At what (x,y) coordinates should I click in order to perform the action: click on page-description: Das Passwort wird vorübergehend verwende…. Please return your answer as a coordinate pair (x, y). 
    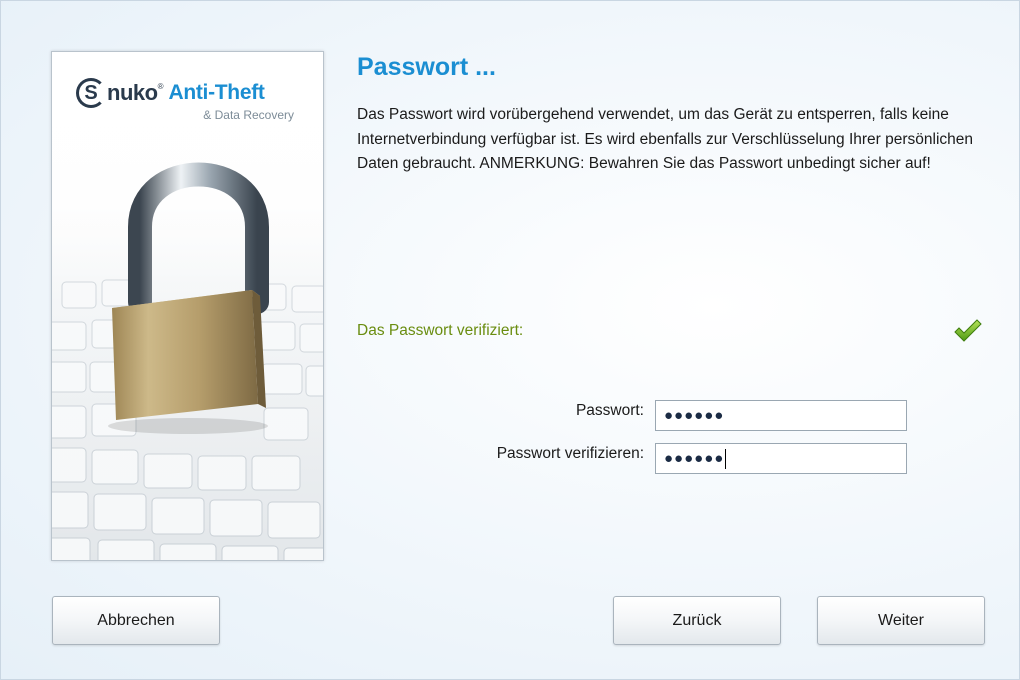
    Looking at the image, I should click on (665, 139).